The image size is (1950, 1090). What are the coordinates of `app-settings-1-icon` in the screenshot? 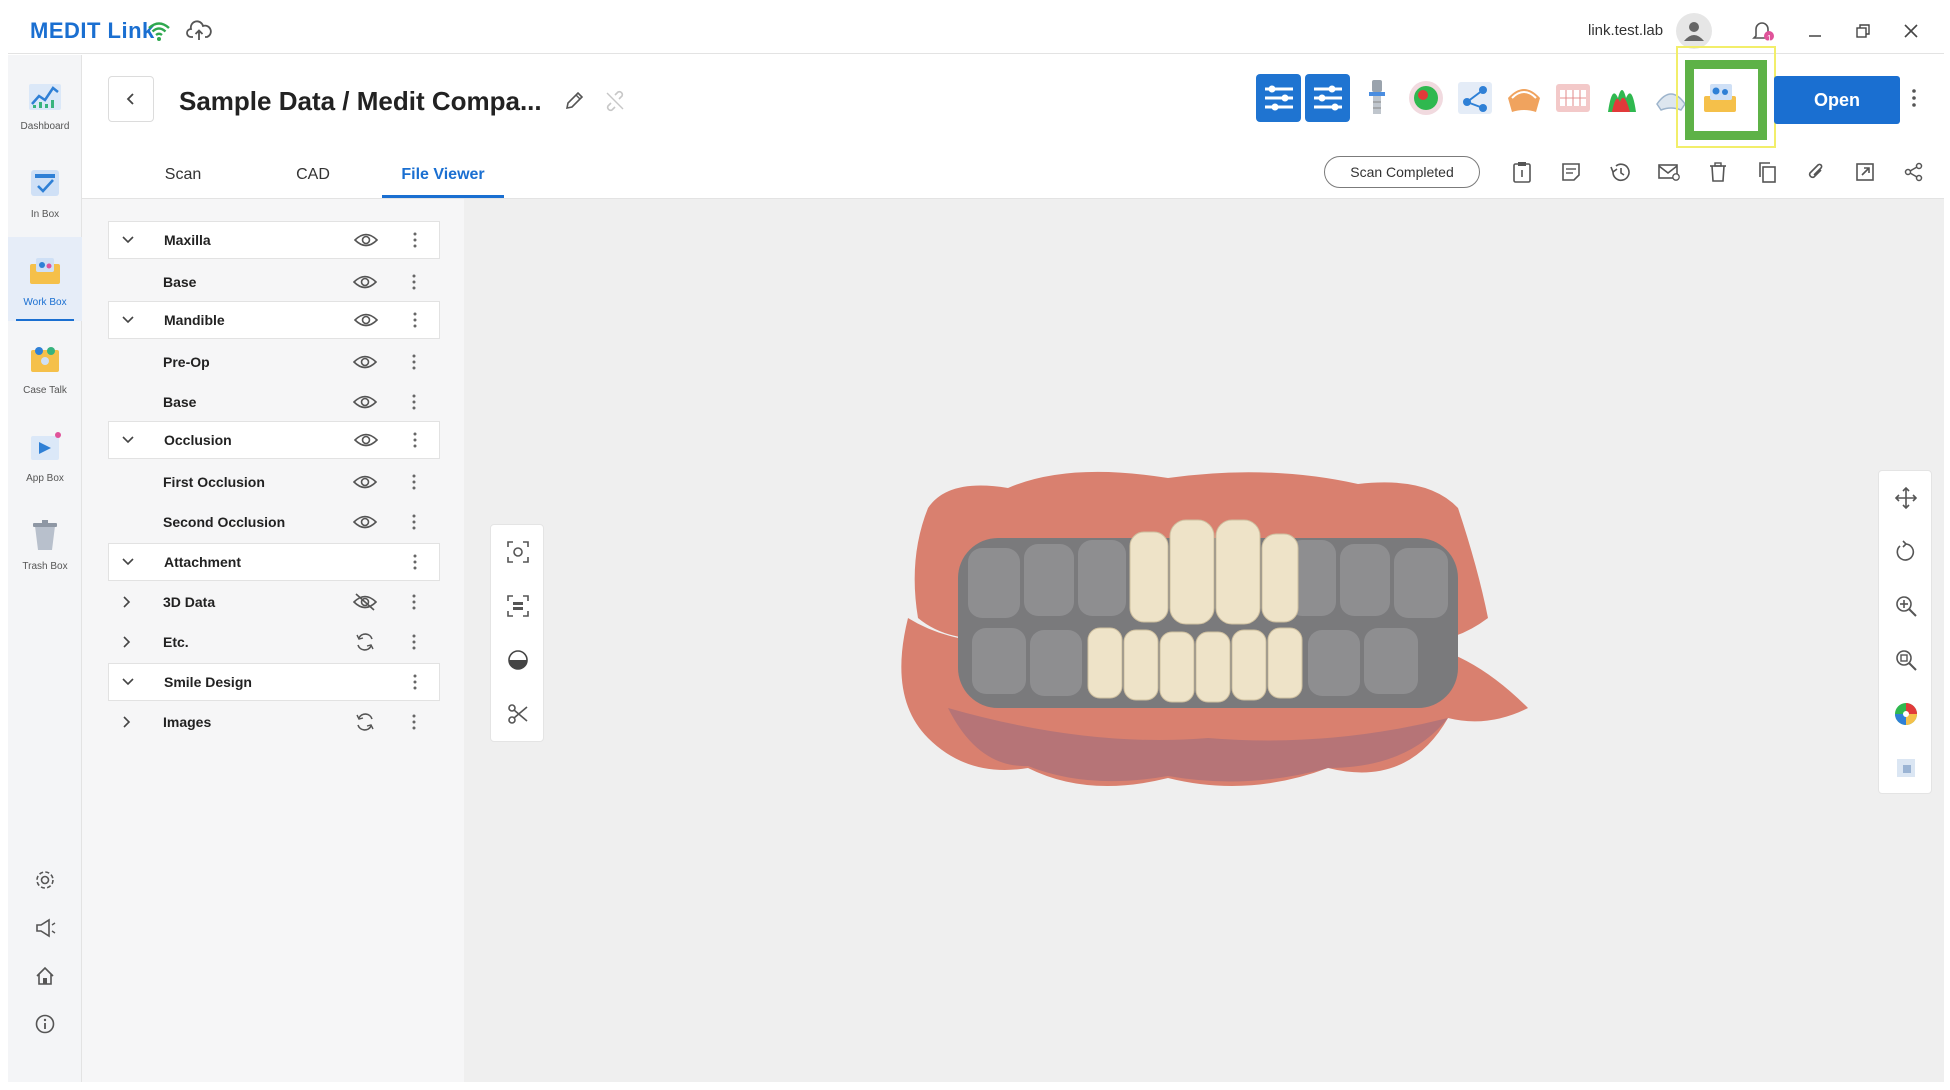 It's located at (1278, 98).